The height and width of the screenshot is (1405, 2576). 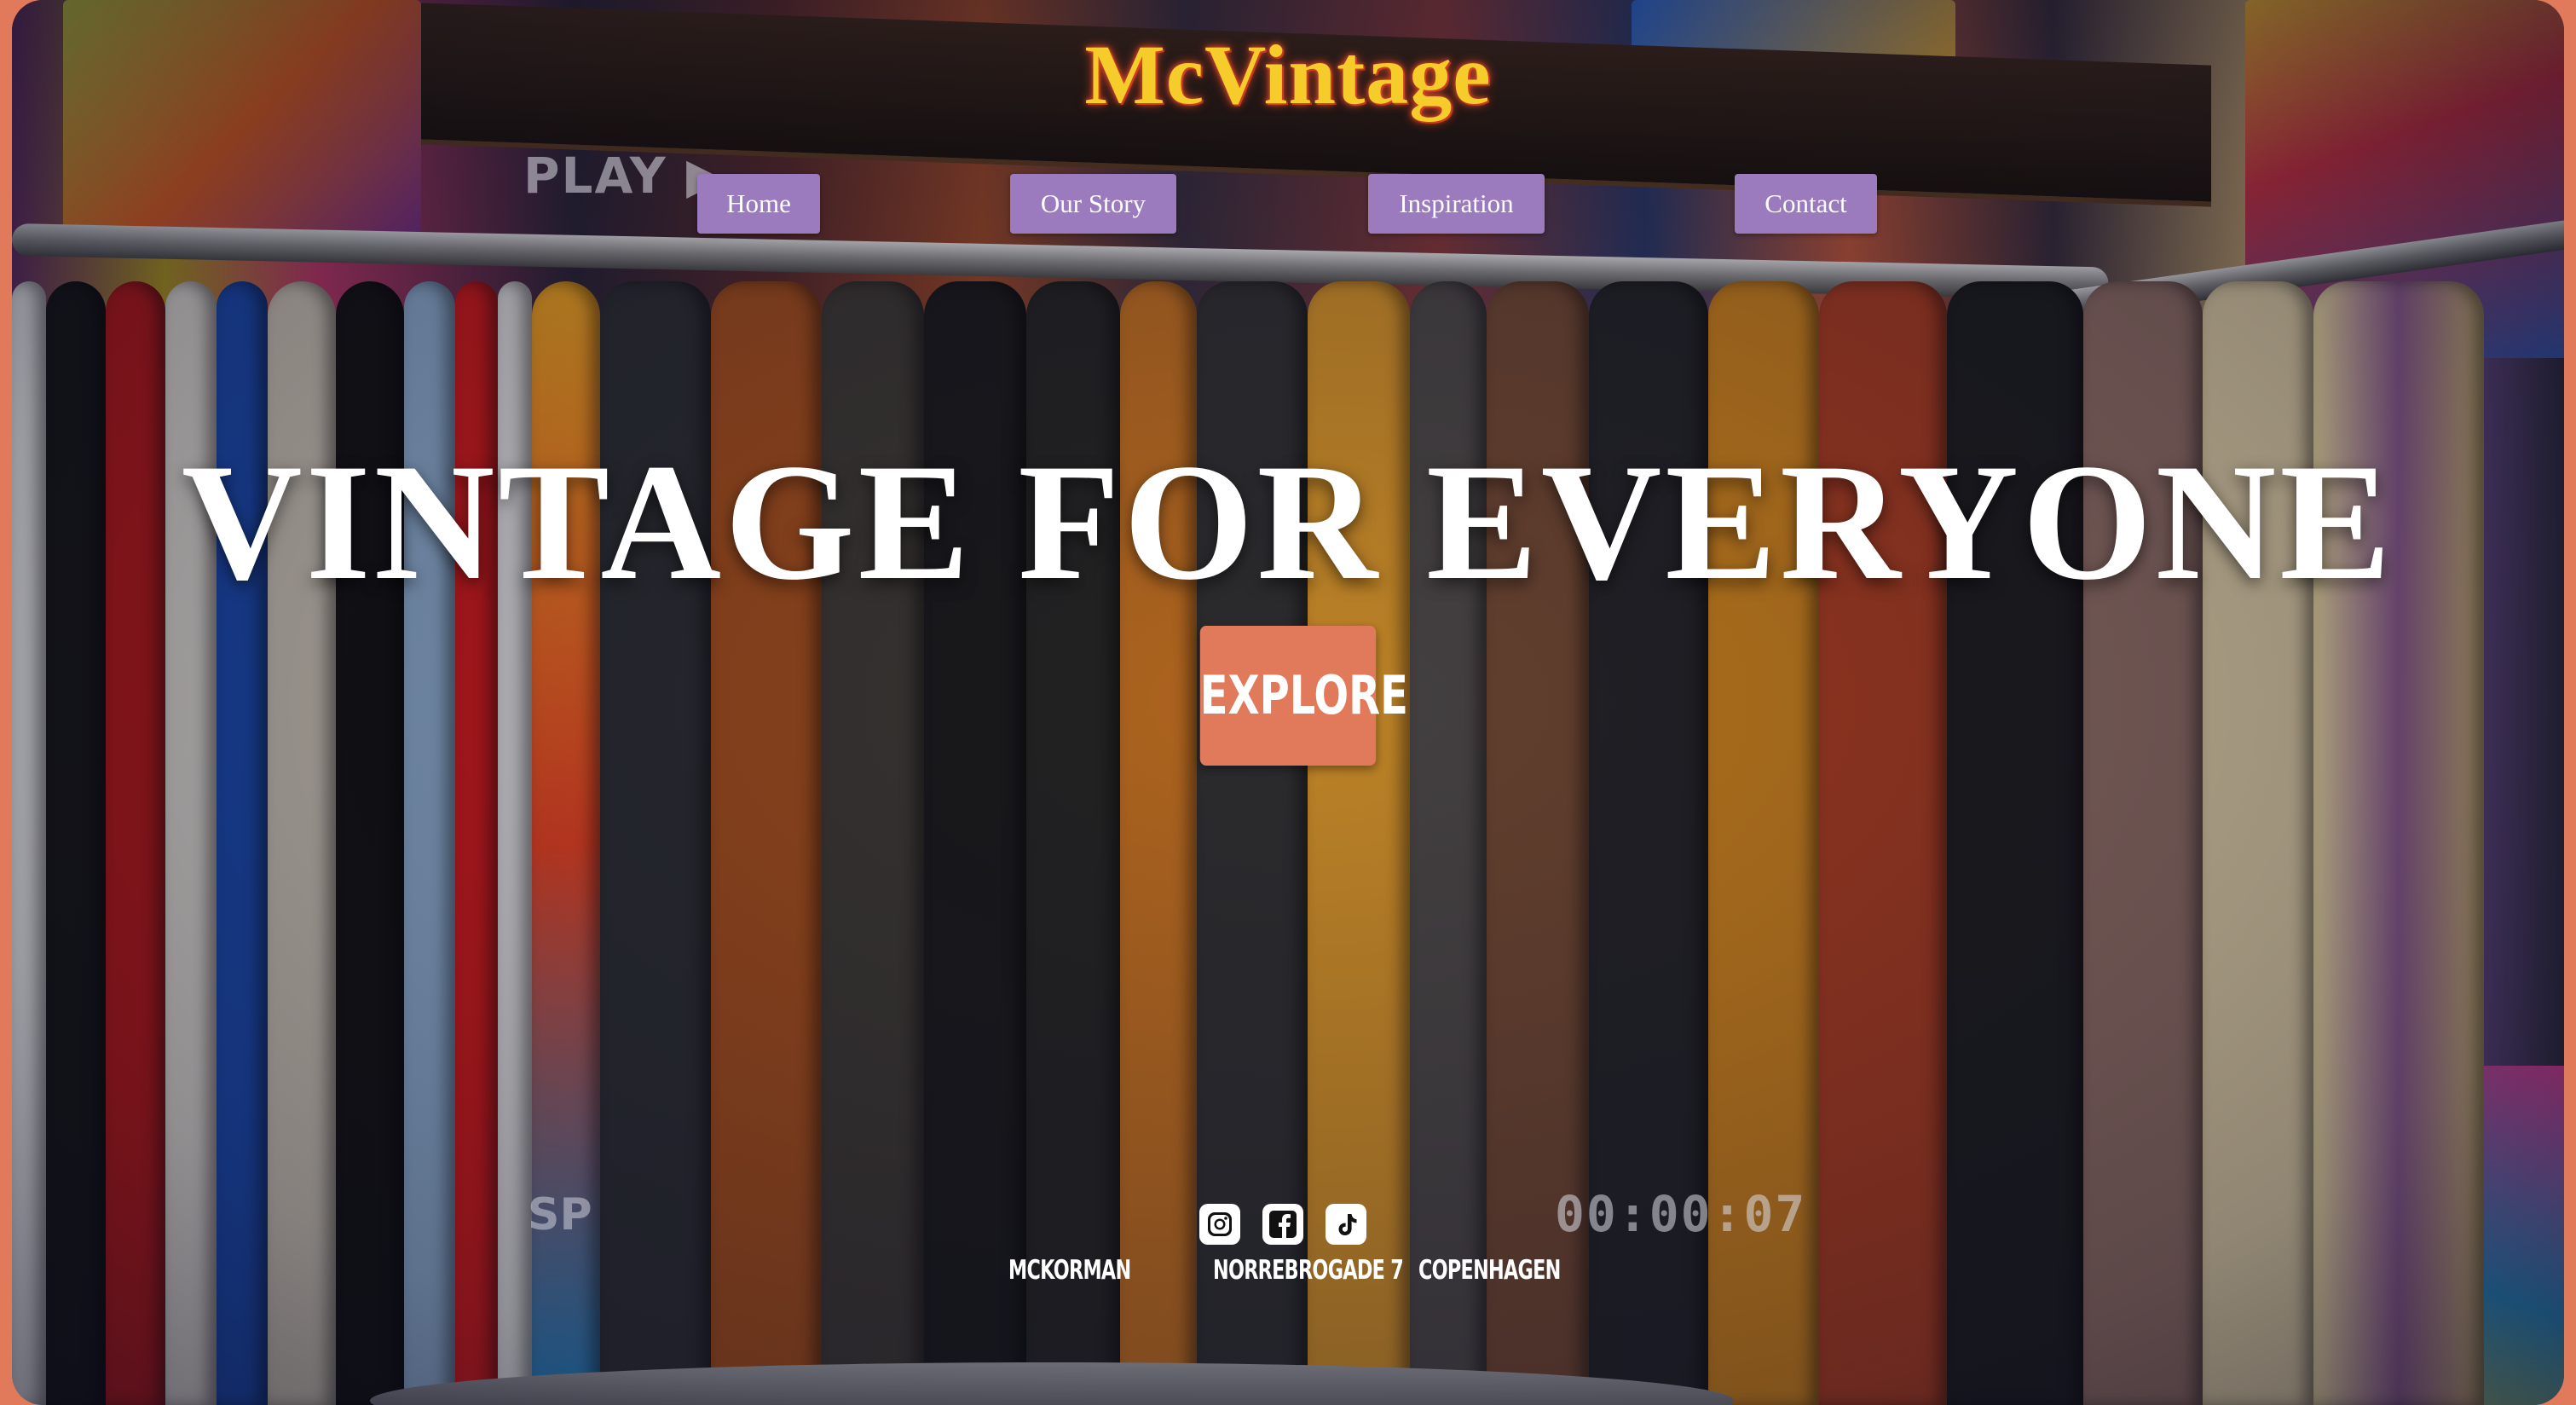 What do you see at coordinates (1288, 75) in the screenshot?
I see `brand-logo: McVintage` at bounding box center [1288, 75].